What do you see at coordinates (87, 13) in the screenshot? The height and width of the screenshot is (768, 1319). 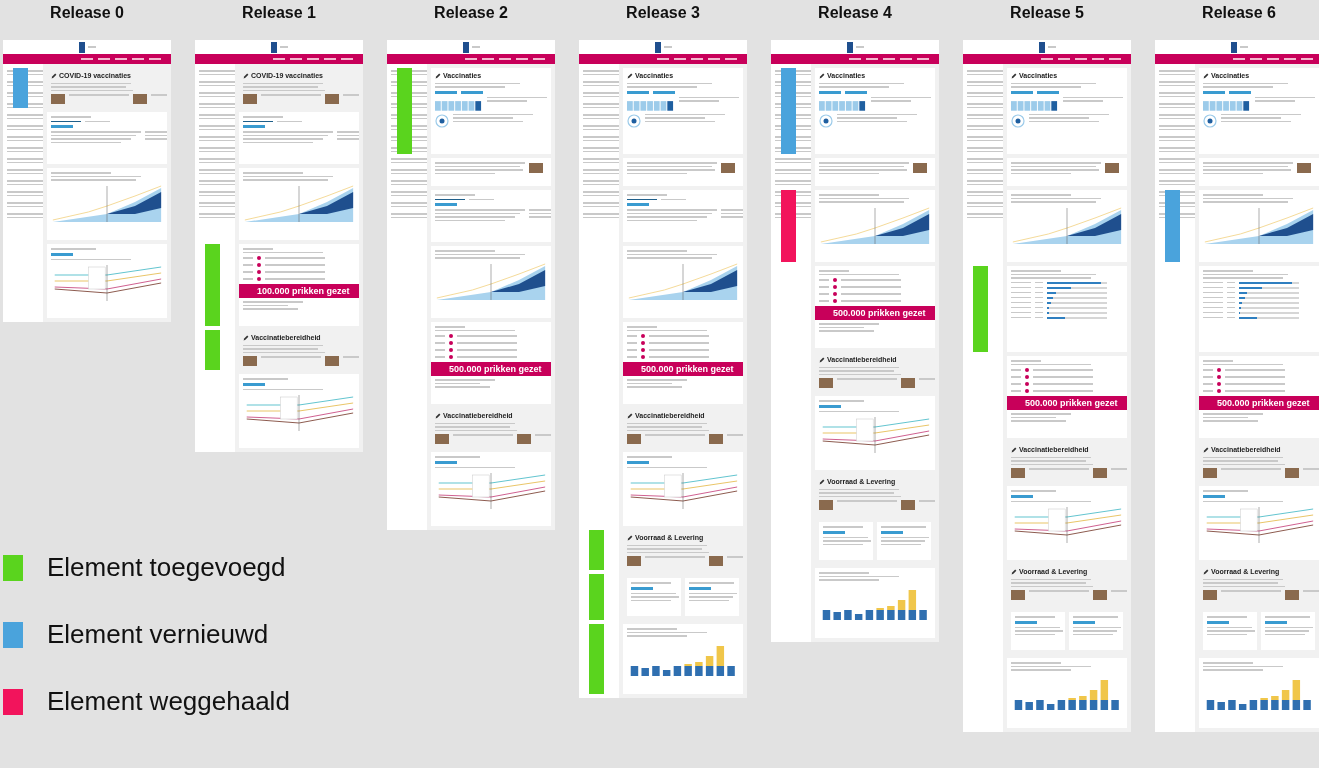 I see `release-title: Release 0` at bounding box center [87, 13].